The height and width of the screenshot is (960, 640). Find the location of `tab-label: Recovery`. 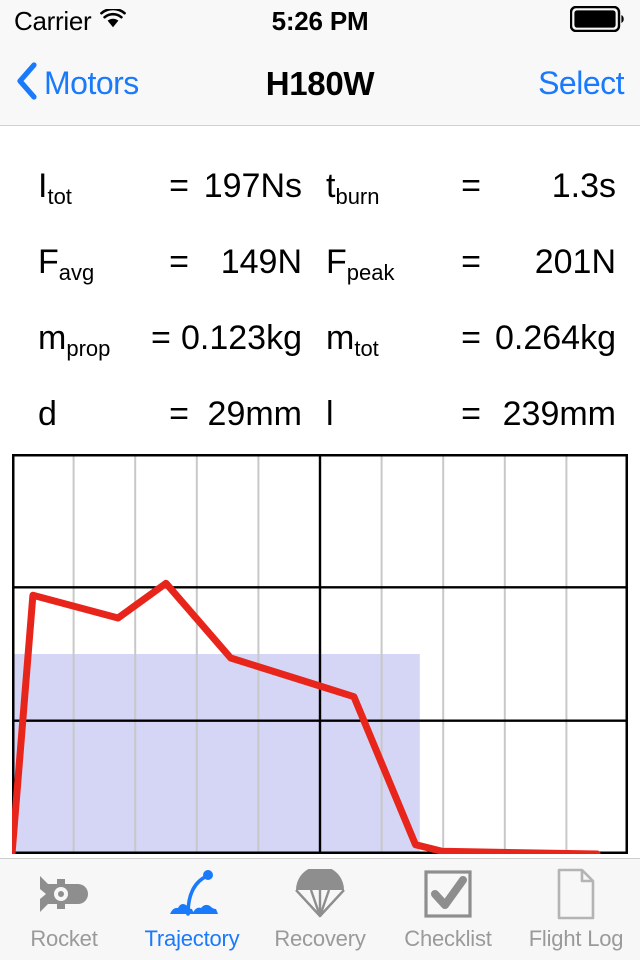

tab-label: Recovery is located at coordinates (320, 938).